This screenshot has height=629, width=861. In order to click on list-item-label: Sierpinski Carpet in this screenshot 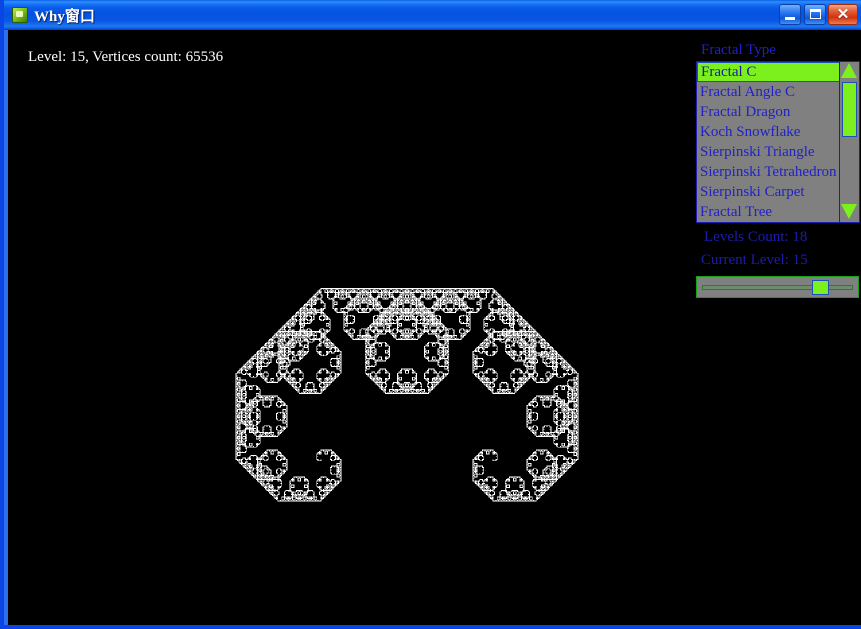, I will do `click(752, 192)`.